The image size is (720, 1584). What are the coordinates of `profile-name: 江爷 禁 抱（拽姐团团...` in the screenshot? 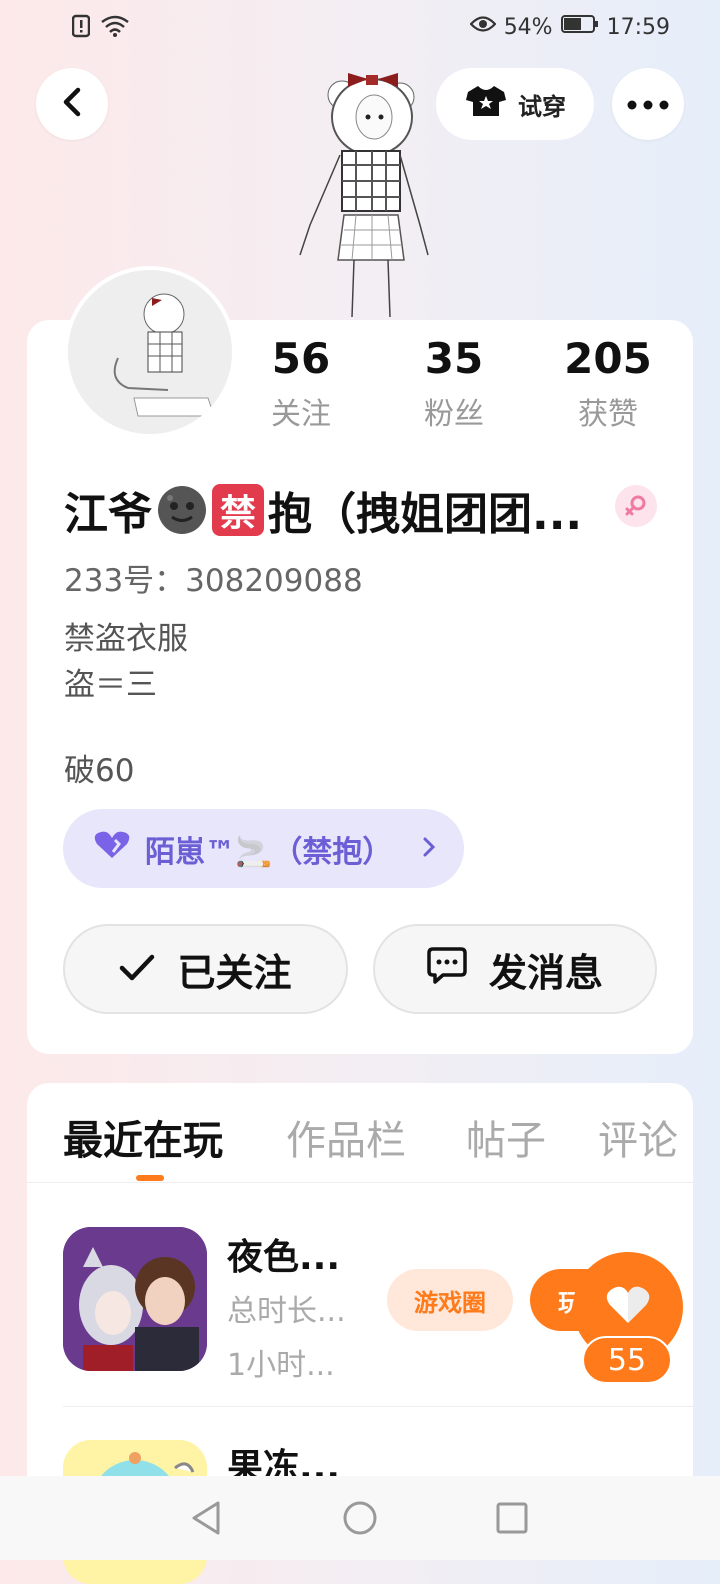 It's located at (323, 510).